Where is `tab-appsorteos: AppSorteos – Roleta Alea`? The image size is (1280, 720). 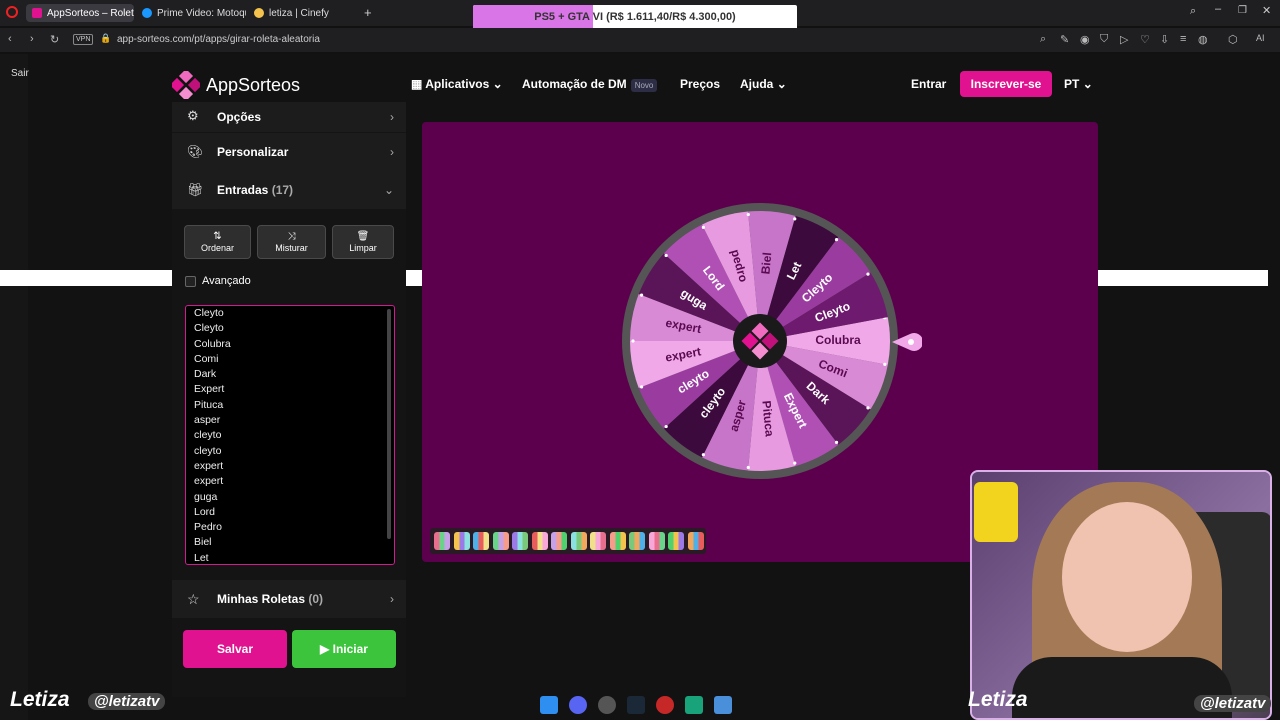 tab-appsorteos: AppSorteos – Roleta Alea is located at coordinates (80, 13).